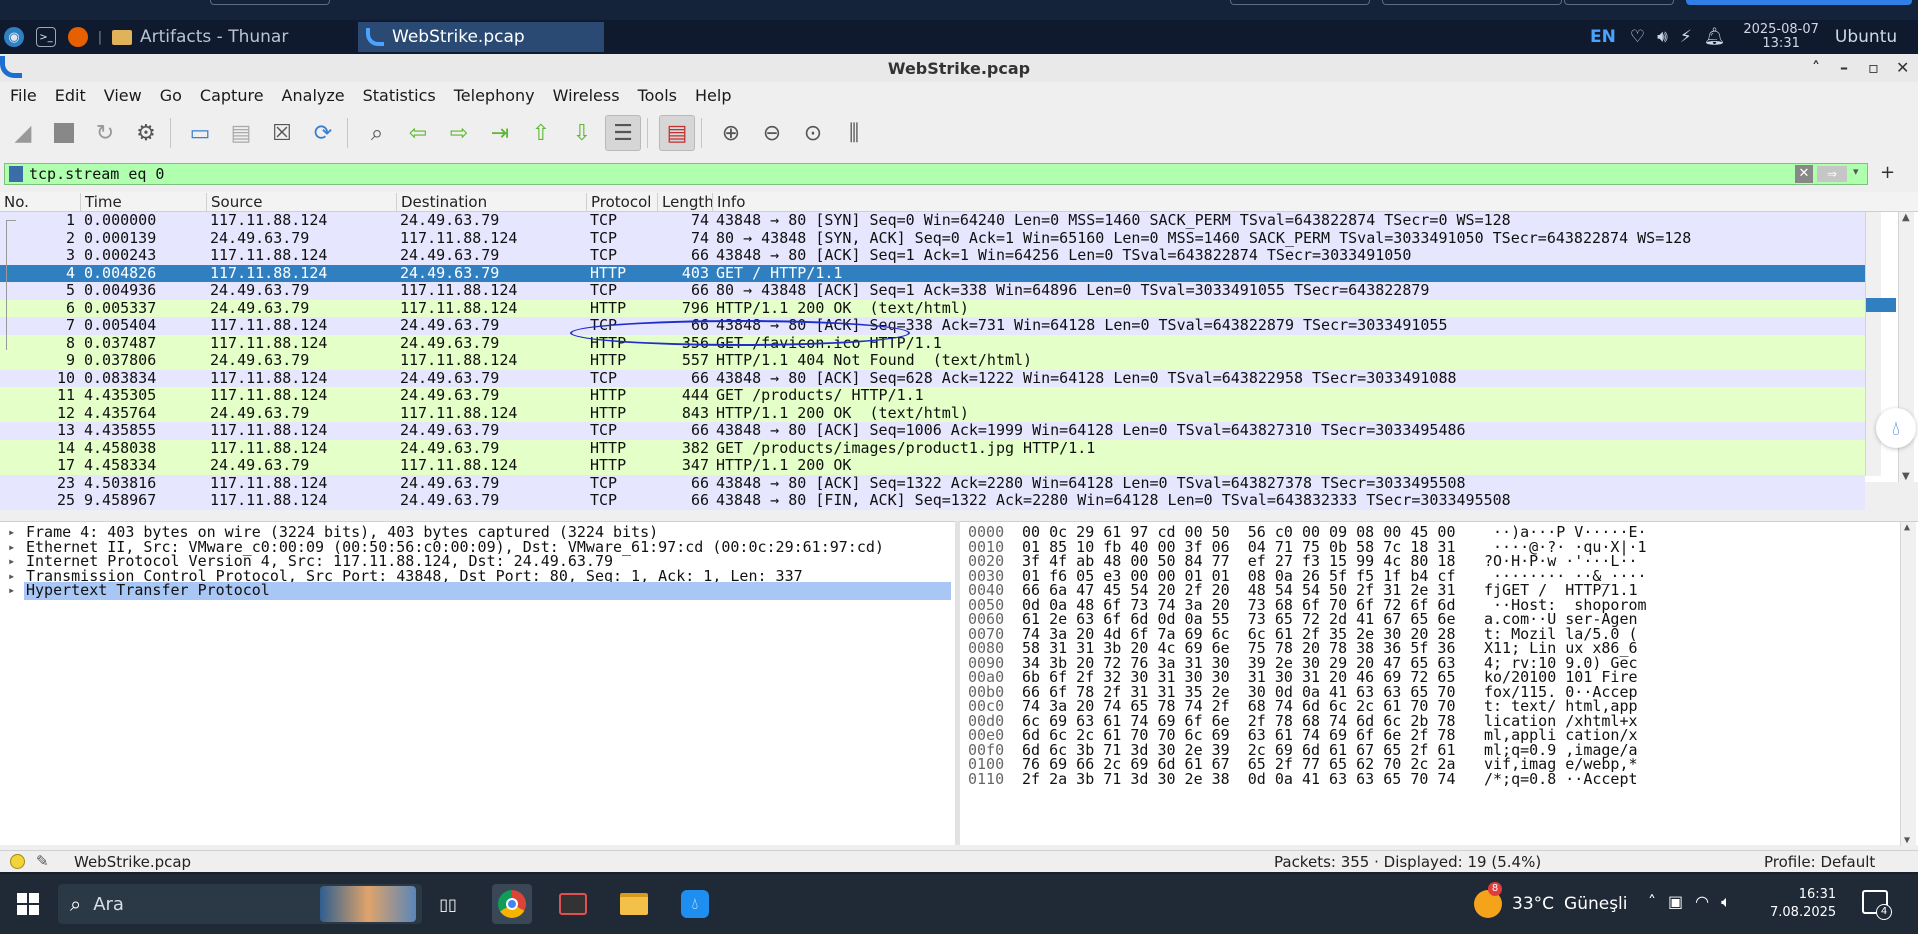 The image size is (1918, 934). What do you see at coordinates (1816, 67) in the screenshot?
I see `shade-button: ˄` at bounding box center [1816, 67].